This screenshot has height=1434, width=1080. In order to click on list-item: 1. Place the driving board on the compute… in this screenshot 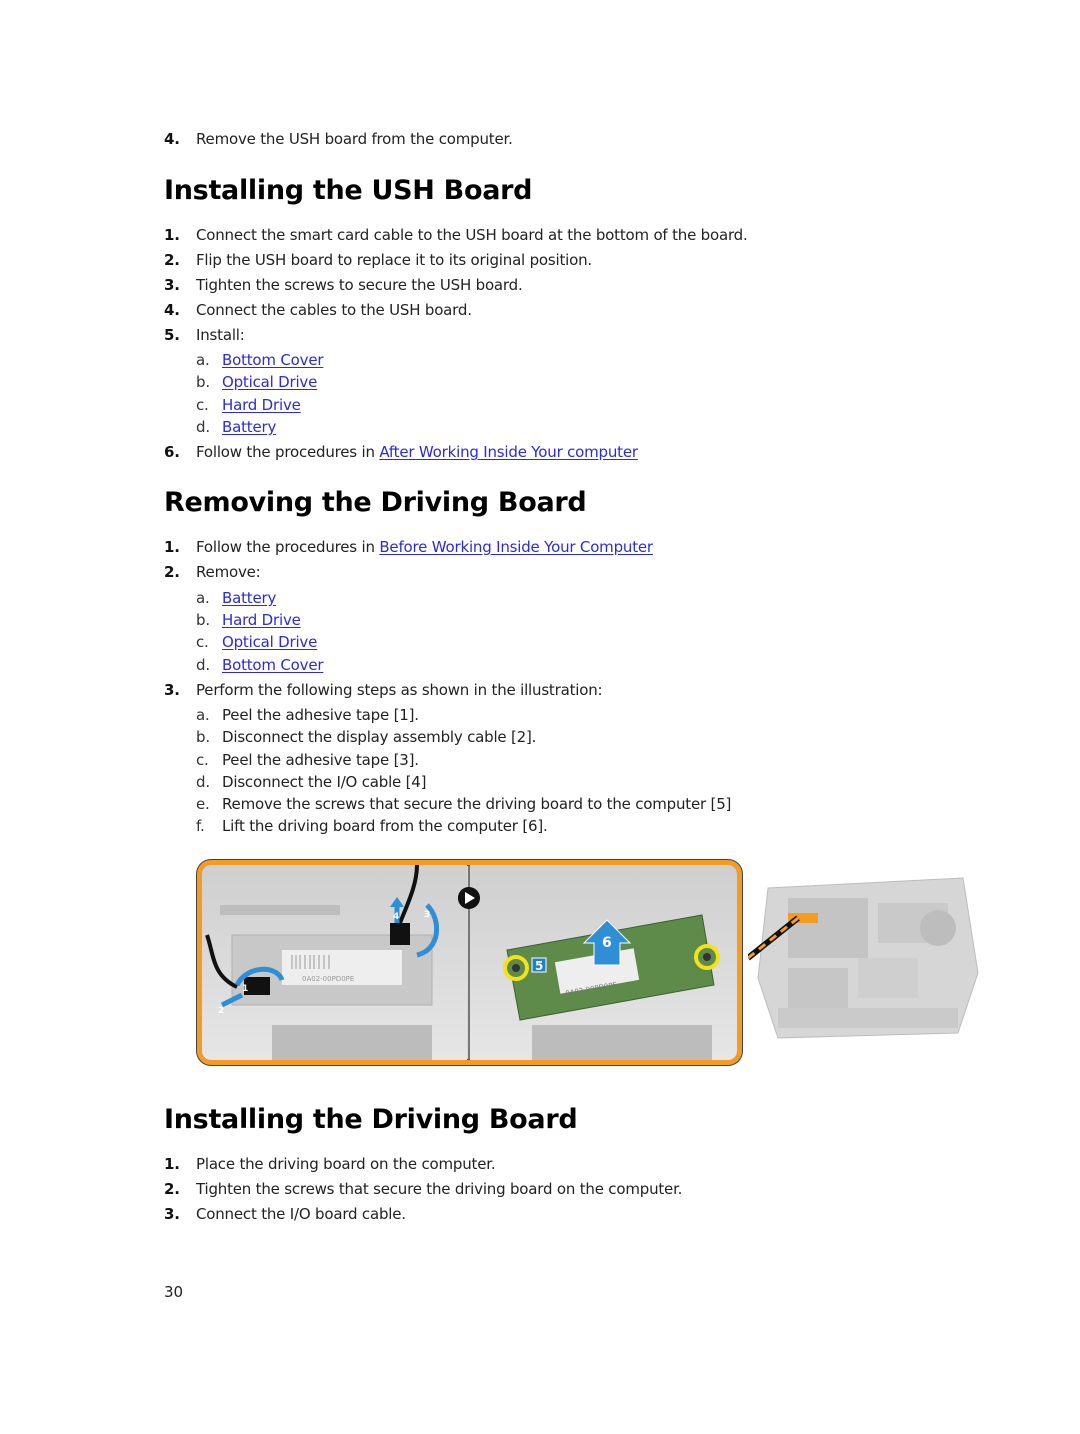, I will do `click(330, 1164)`.